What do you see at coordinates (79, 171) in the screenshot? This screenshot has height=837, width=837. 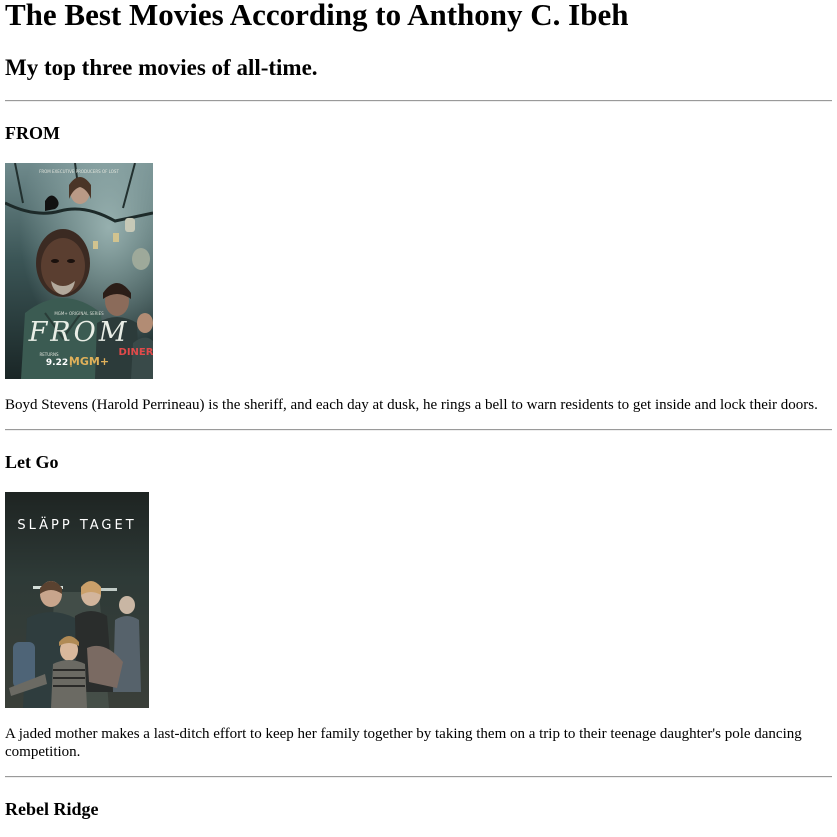 I see `poster-top-text: FROM EXECUTIVE PRODUCERS OF LOST` at bounding box center [79, 171].